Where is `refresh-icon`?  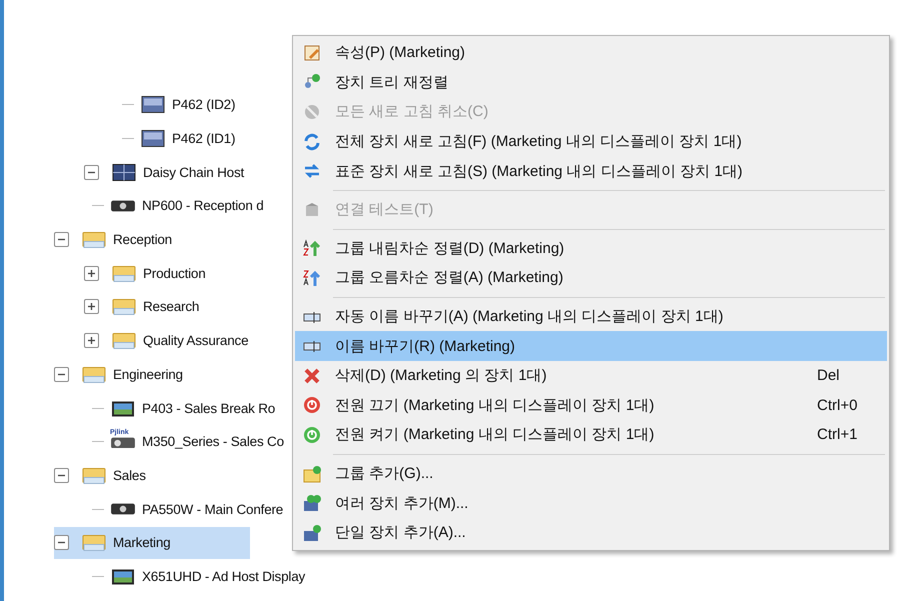
refresh-icon is located at coordinates (312, 141).